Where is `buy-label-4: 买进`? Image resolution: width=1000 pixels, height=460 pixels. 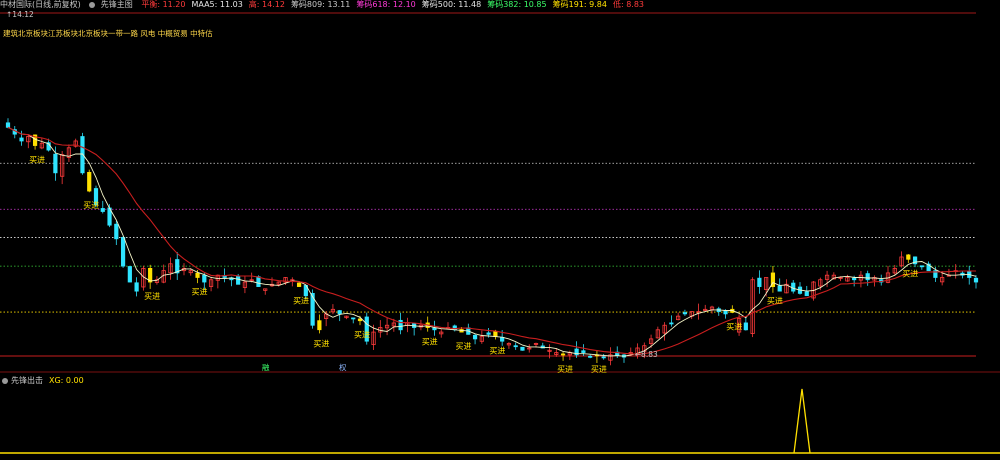 buy-label-4: 买进 is located at coordinates (301, 301).